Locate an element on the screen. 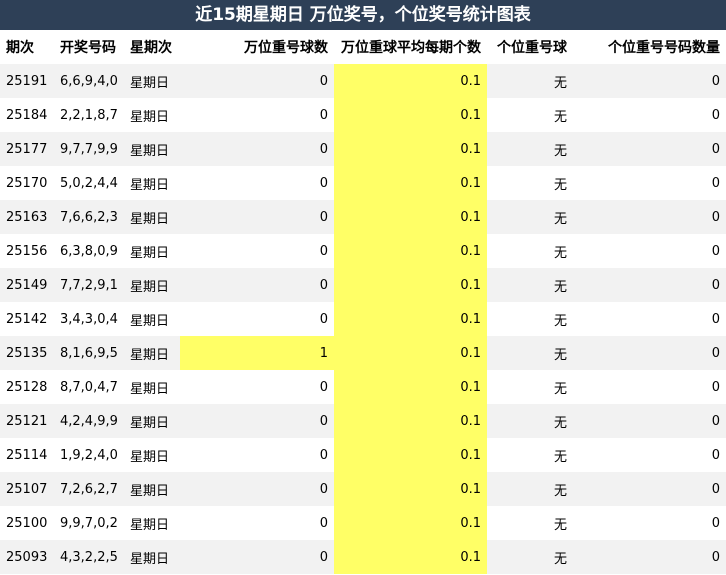 This screenshot has width=726, height=575. cell-haoma: 9,7,7,9,9 is located at coordinates (89, 149).